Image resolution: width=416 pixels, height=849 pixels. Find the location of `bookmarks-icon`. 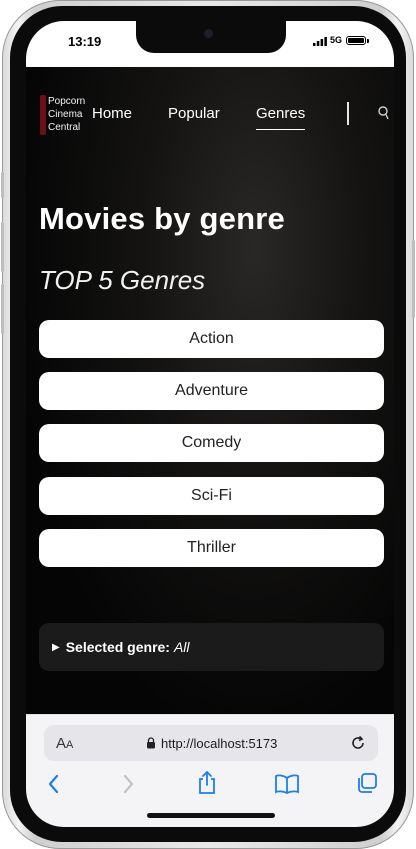

bookmarks-icon is located at coordinates (287, 784).